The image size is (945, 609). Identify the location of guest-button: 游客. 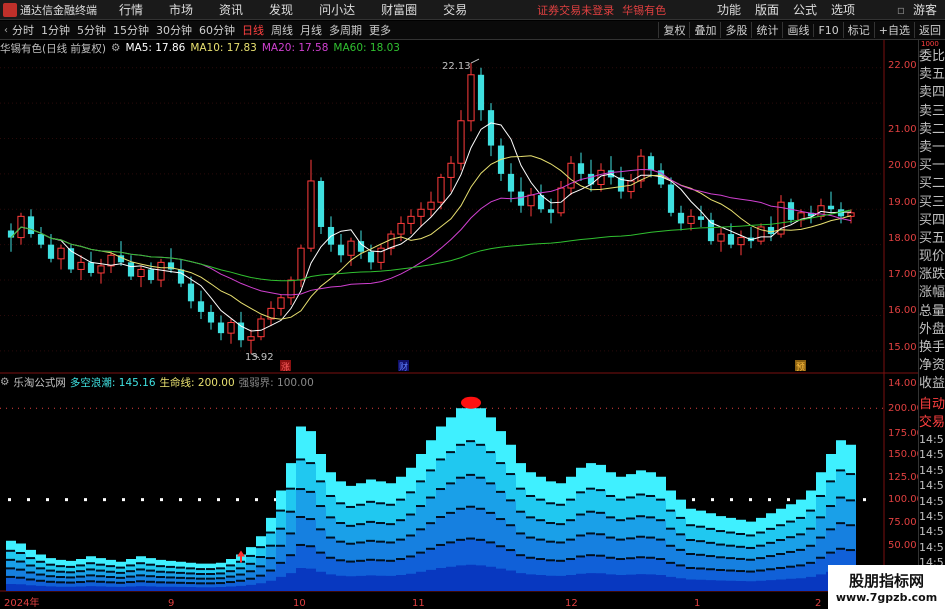
(925, 9).